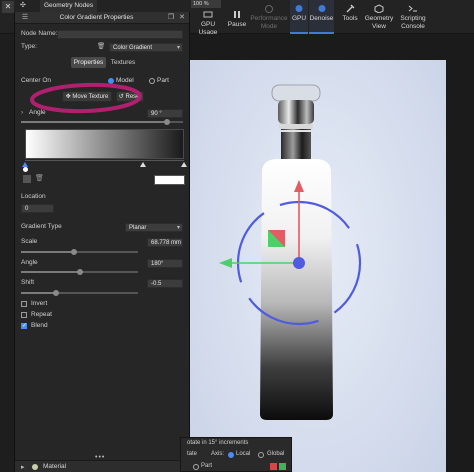  I want to click on tab-properties: Properties, so click(88, 62).